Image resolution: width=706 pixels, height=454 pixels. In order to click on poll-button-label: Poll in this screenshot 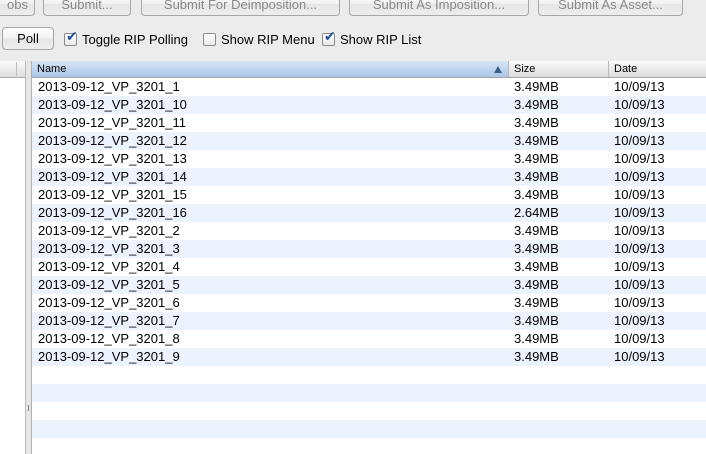, I will do `click(28, 38)`.